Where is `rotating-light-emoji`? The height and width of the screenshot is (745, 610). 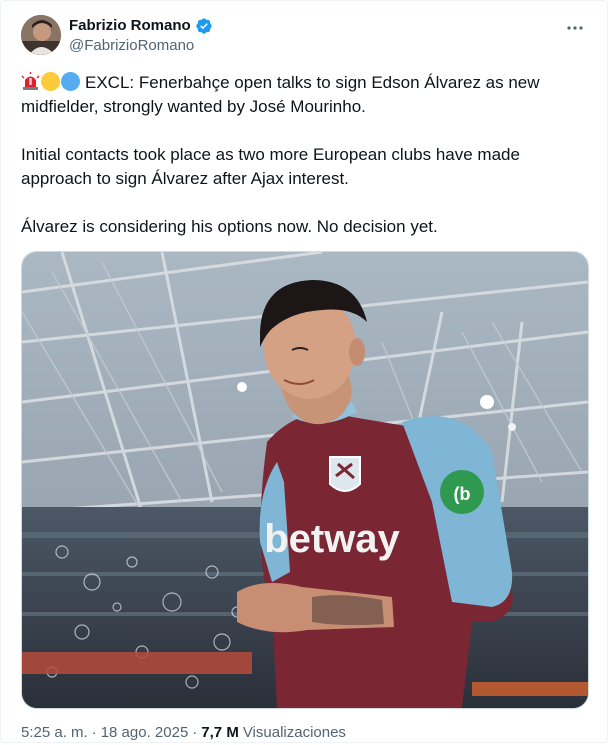 rotating-light-emoji is located at coordinates (30, 81).